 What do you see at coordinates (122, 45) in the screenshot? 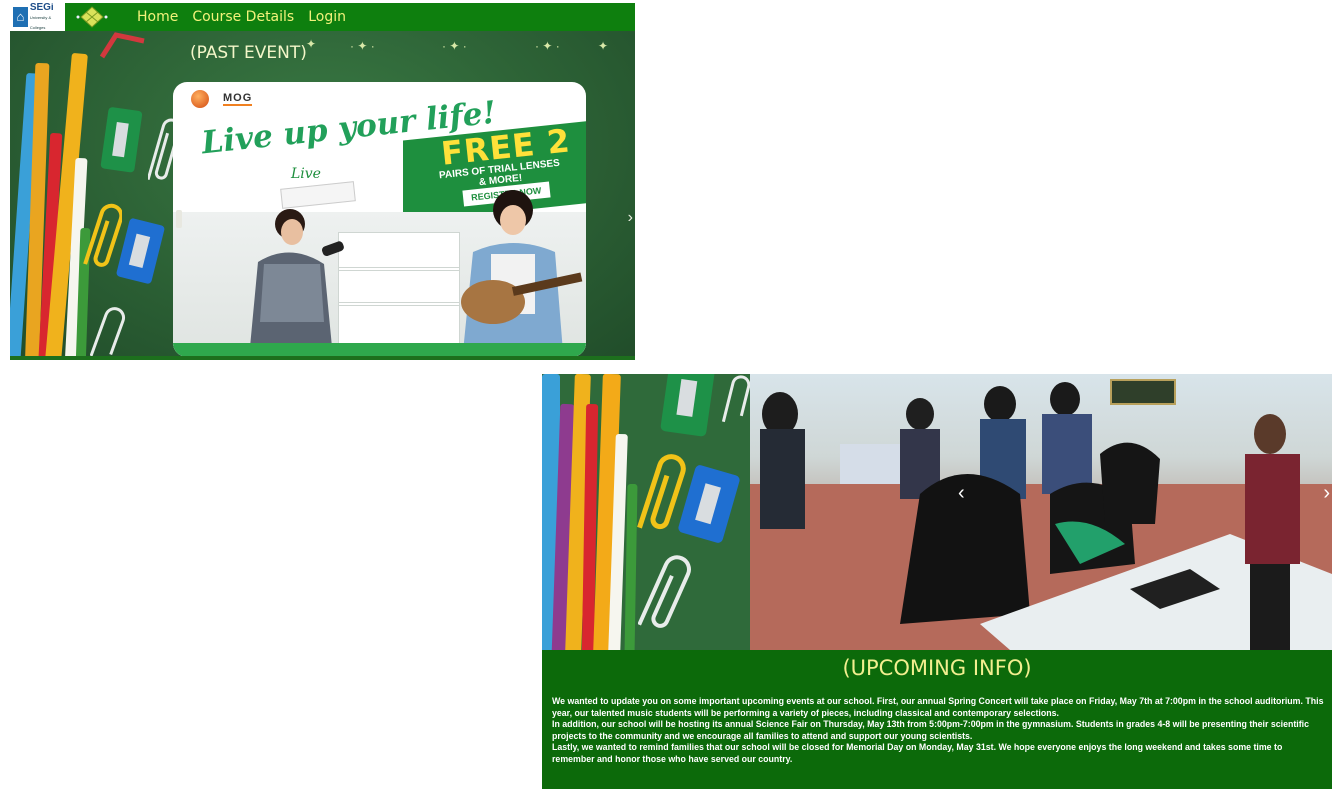
I see `clip-decoration` at bounding box center [122, 45].